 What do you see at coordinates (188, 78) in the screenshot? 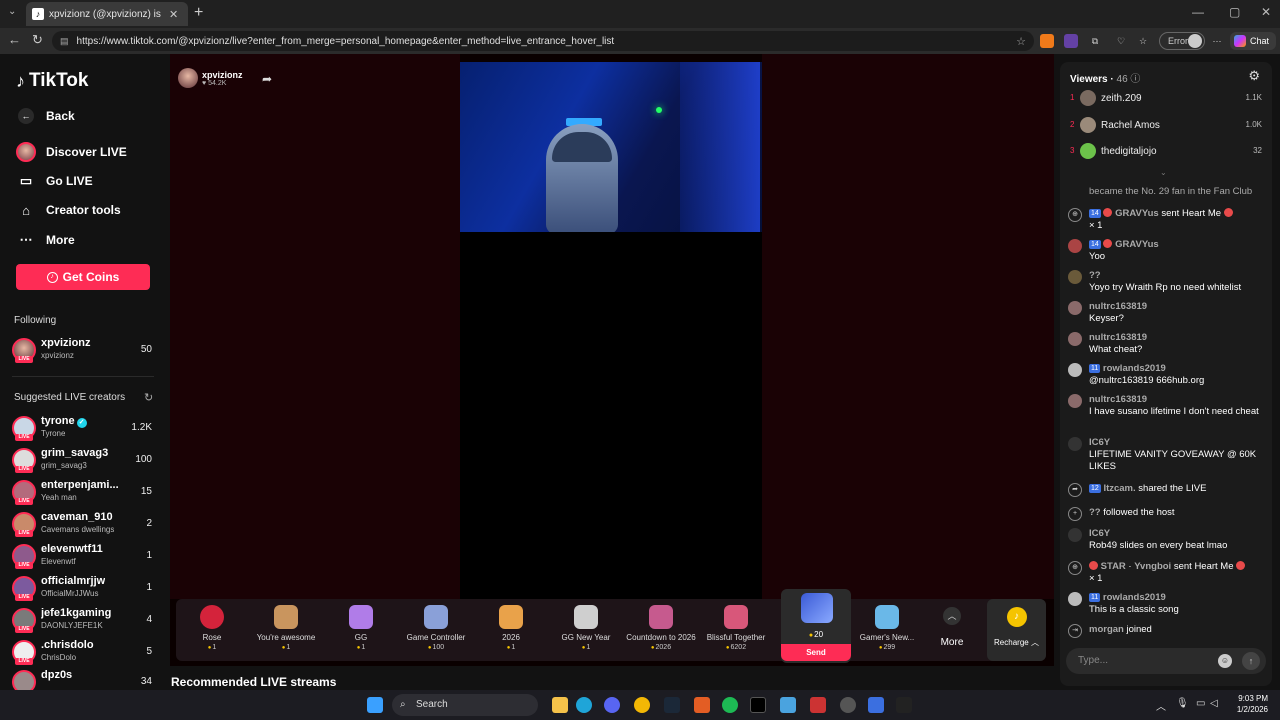
I see `host-avatar` at bounding box center [188, 78].